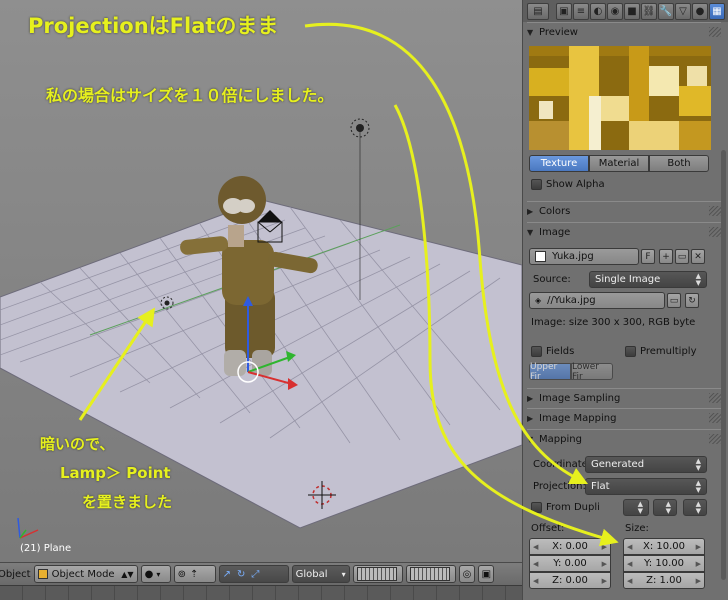  I want to click on properties-tabbar: ▤ ▣ ≡ ◐ ◉ ■ ⛓ 🔧 ▽ ● ▦, so click(625, 11).